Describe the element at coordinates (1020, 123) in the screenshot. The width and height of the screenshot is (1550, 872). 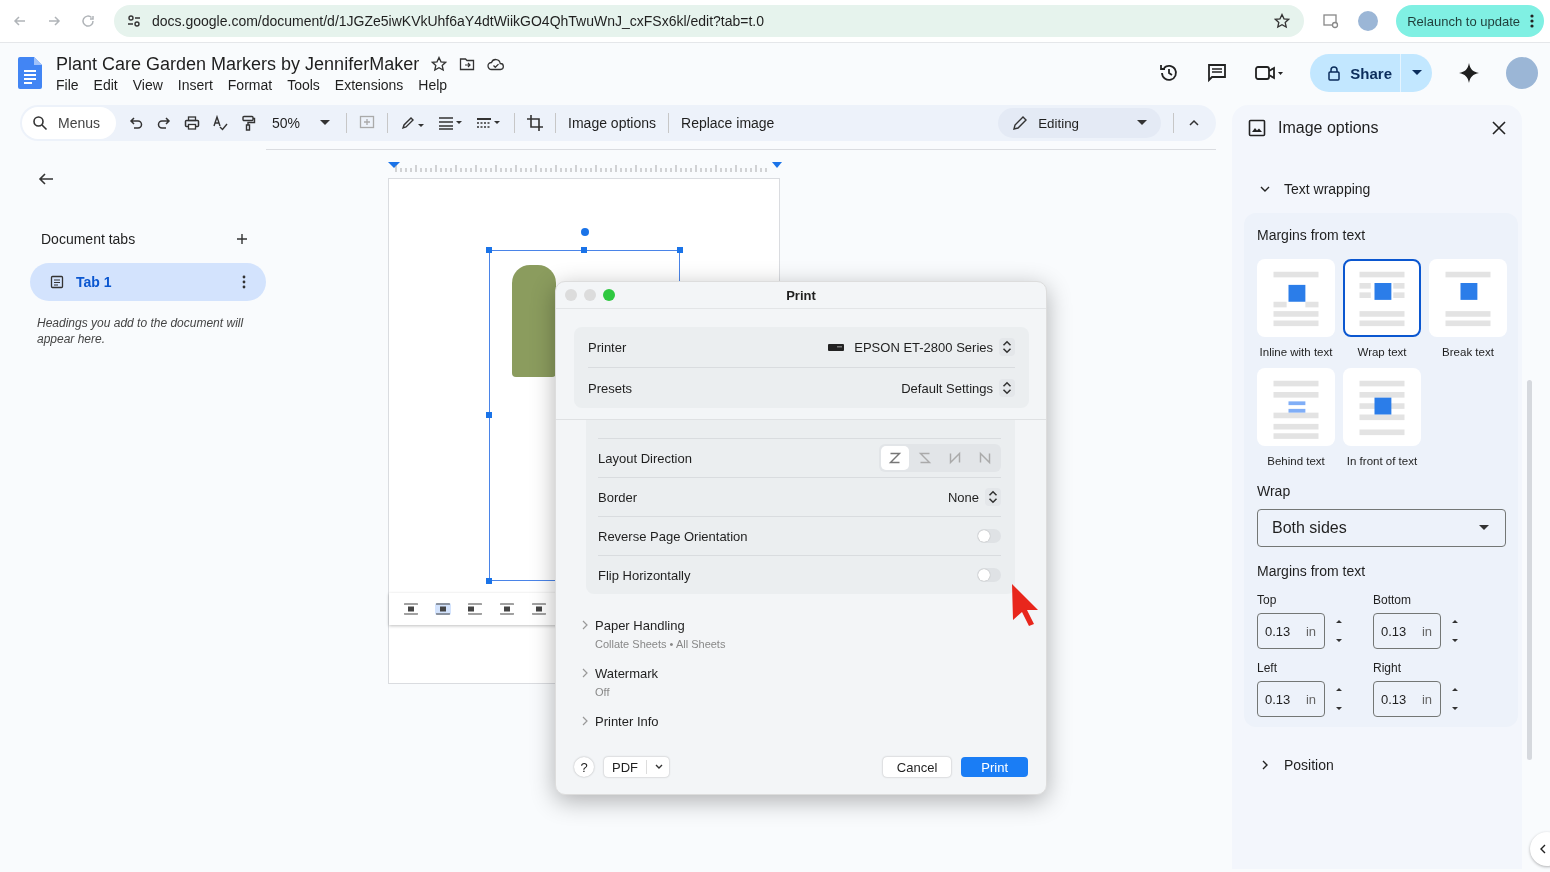
I see `pencil-icon` at that location.